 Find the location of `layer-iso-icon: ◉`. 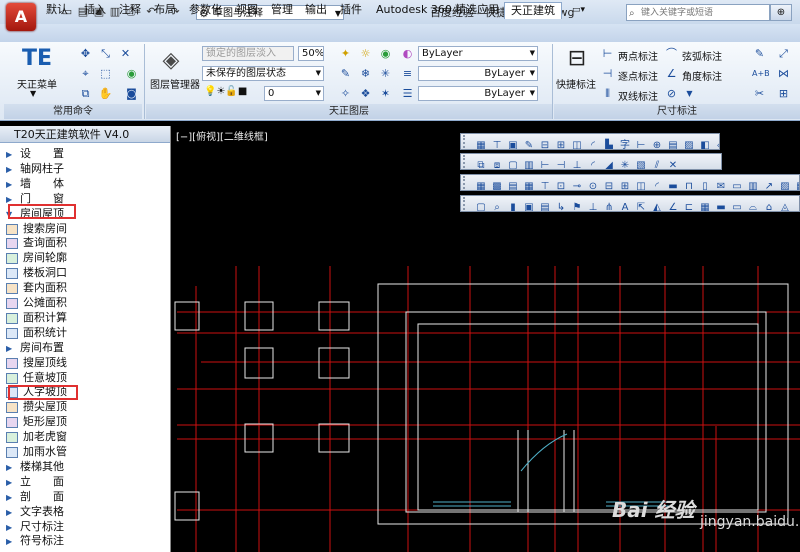

layer-iso-icon: ◉ is located at coordinates (385, 53).